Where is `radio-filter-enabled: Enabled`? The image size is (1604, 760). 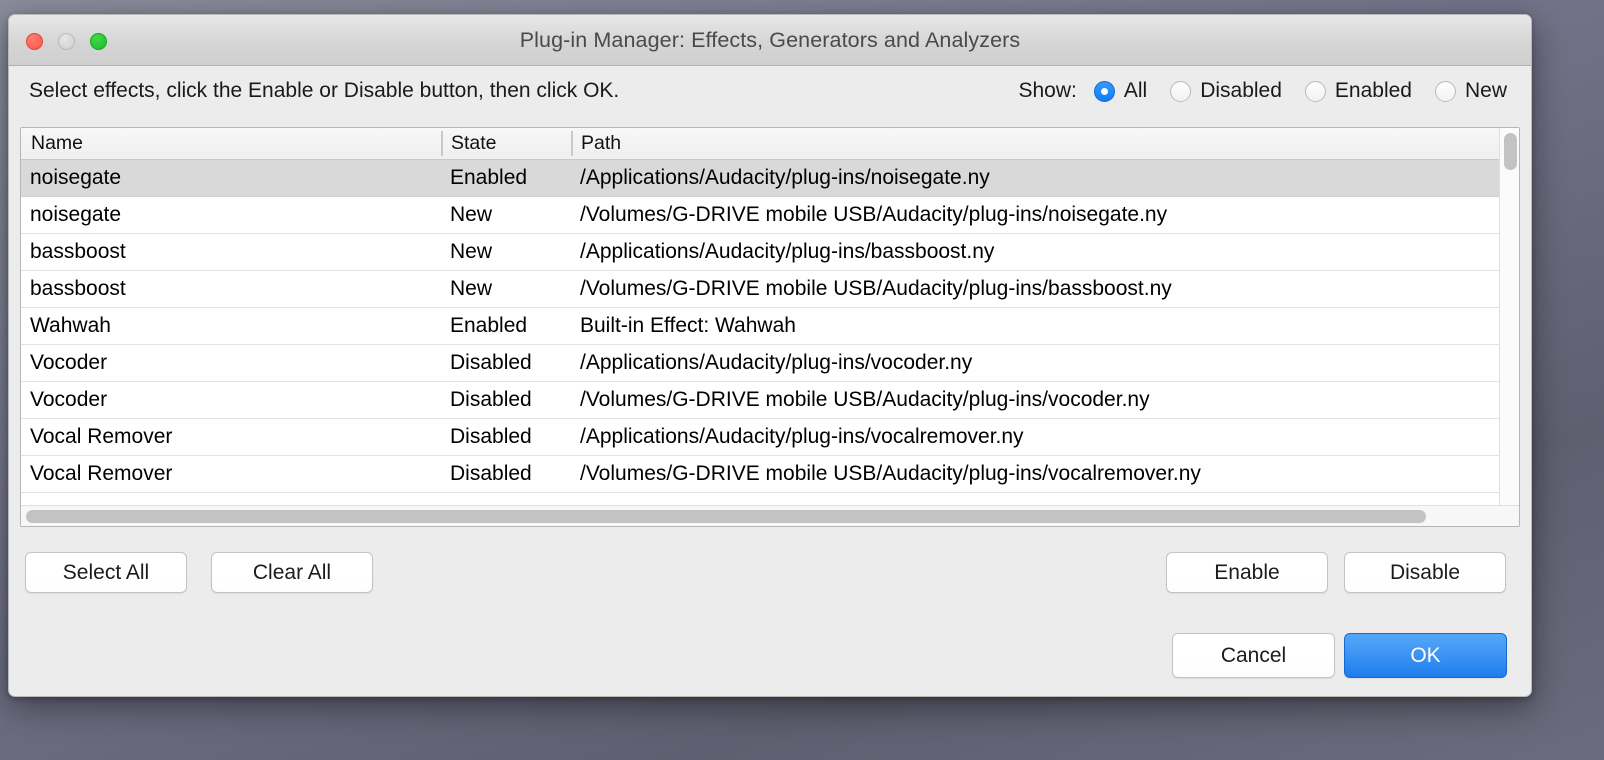
radio-filter-enabled: Enabled is located at coordinates (1358, 91).